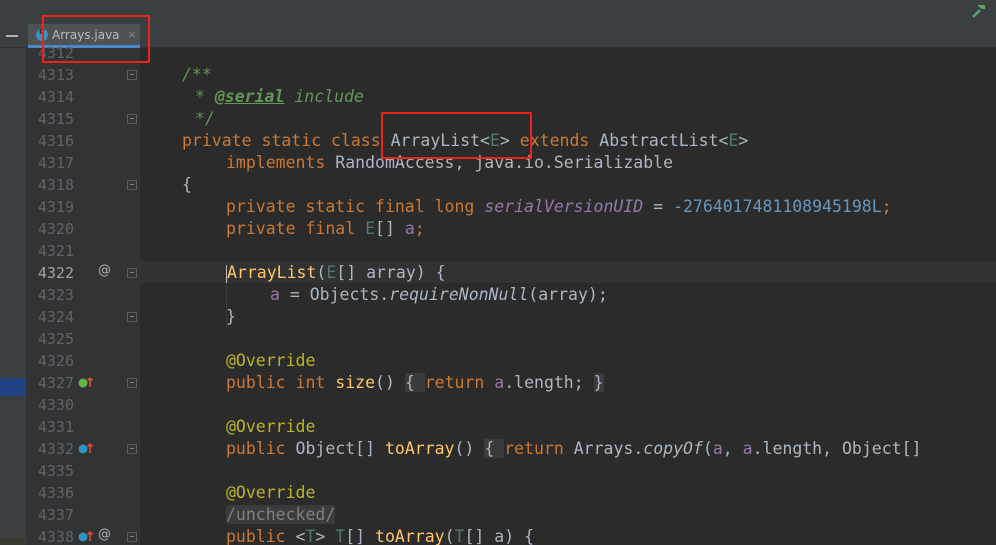 The height and width of the screenshot is (545, 996). What do you see at coordinates (355, 382) in the screenshot?
I see `method-name: size` at bounding box center [355, 382].